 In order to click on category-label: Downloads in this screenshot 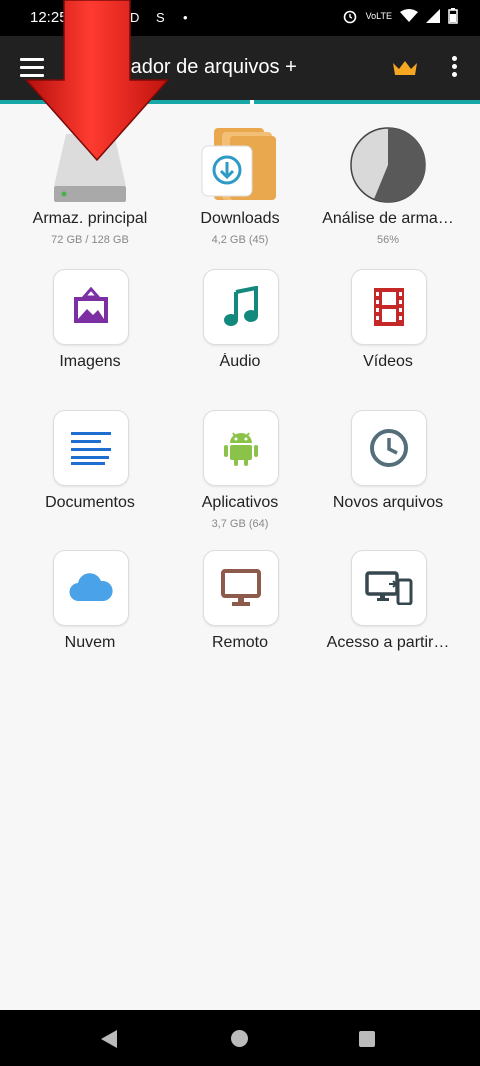, I will do `click(240, 218)`.